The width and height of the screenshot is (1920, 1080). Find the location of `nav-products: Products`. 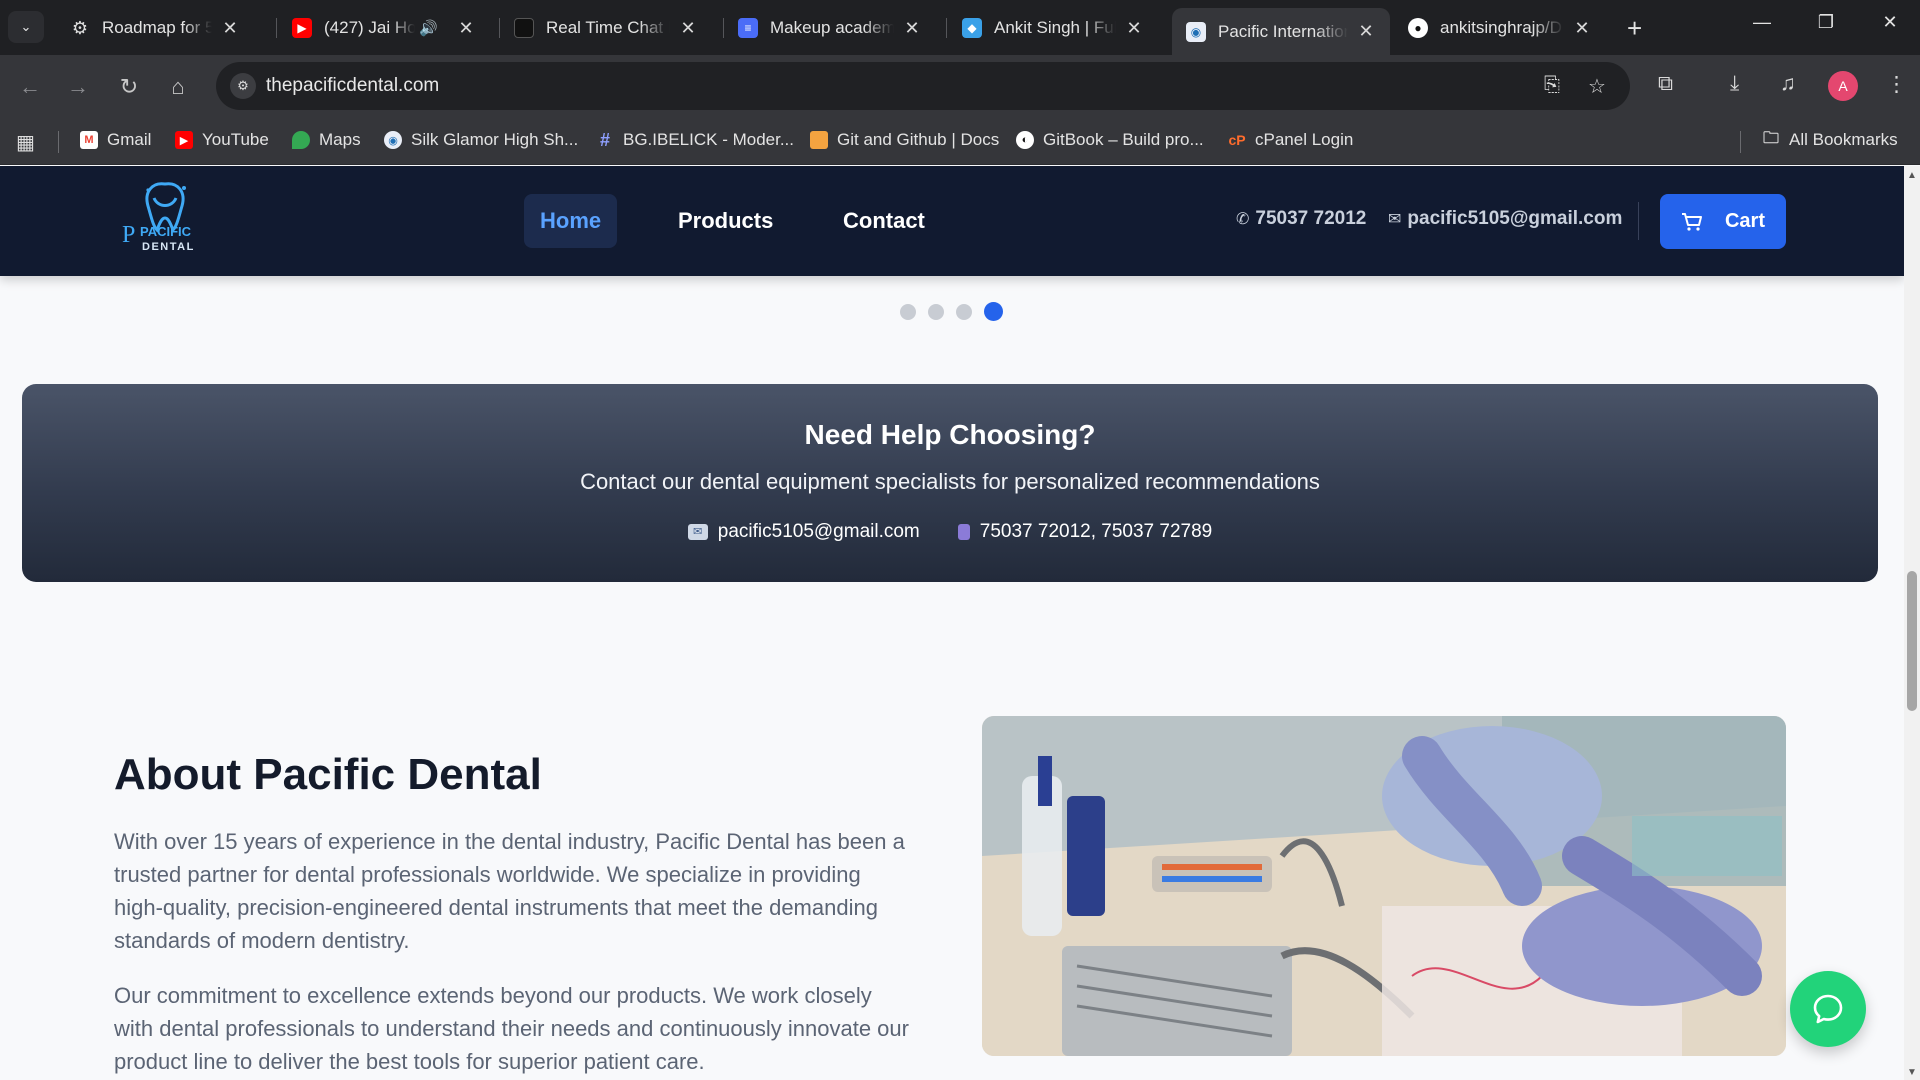

nav-products: Products is located at coordinates (725, 221).